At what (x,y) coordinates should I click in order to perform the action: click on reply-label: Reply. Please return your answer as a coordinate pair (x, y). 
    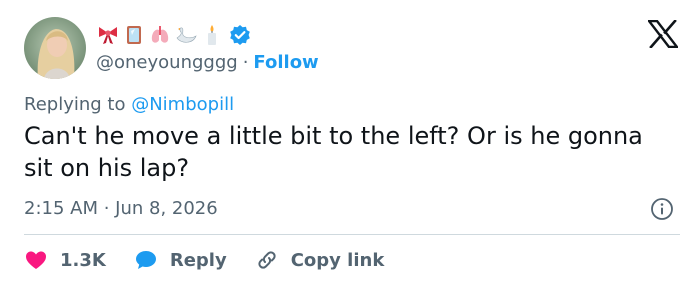
    Looking at the image, I should click on (198, 260).